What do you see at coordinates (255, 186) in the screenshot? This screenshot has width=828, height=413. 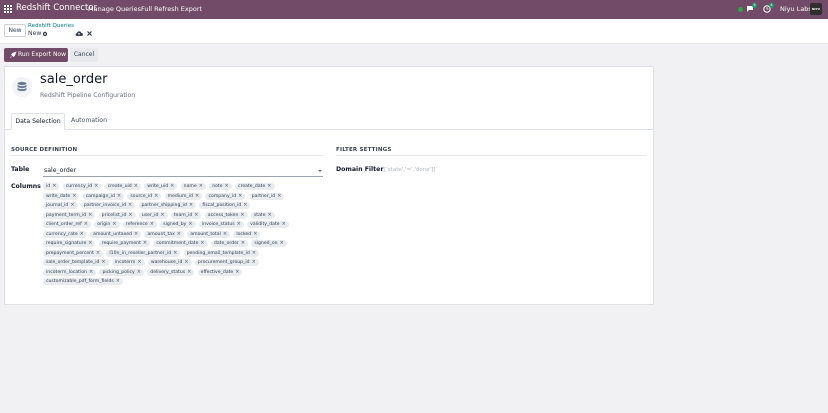 I see `column-tag: create_date ×` at bounding box center [255, 186].